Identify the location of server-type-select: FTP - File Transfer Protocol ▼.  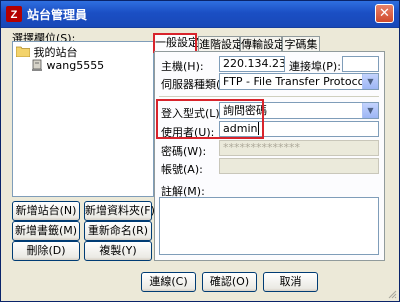
(299, 81).